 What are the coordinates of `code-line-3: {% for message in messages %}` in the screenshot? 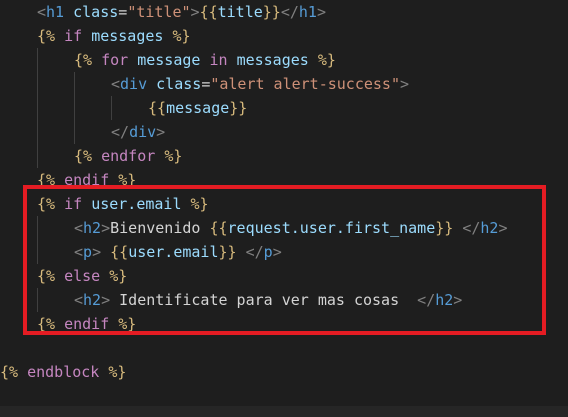 It's located at (168, 60).